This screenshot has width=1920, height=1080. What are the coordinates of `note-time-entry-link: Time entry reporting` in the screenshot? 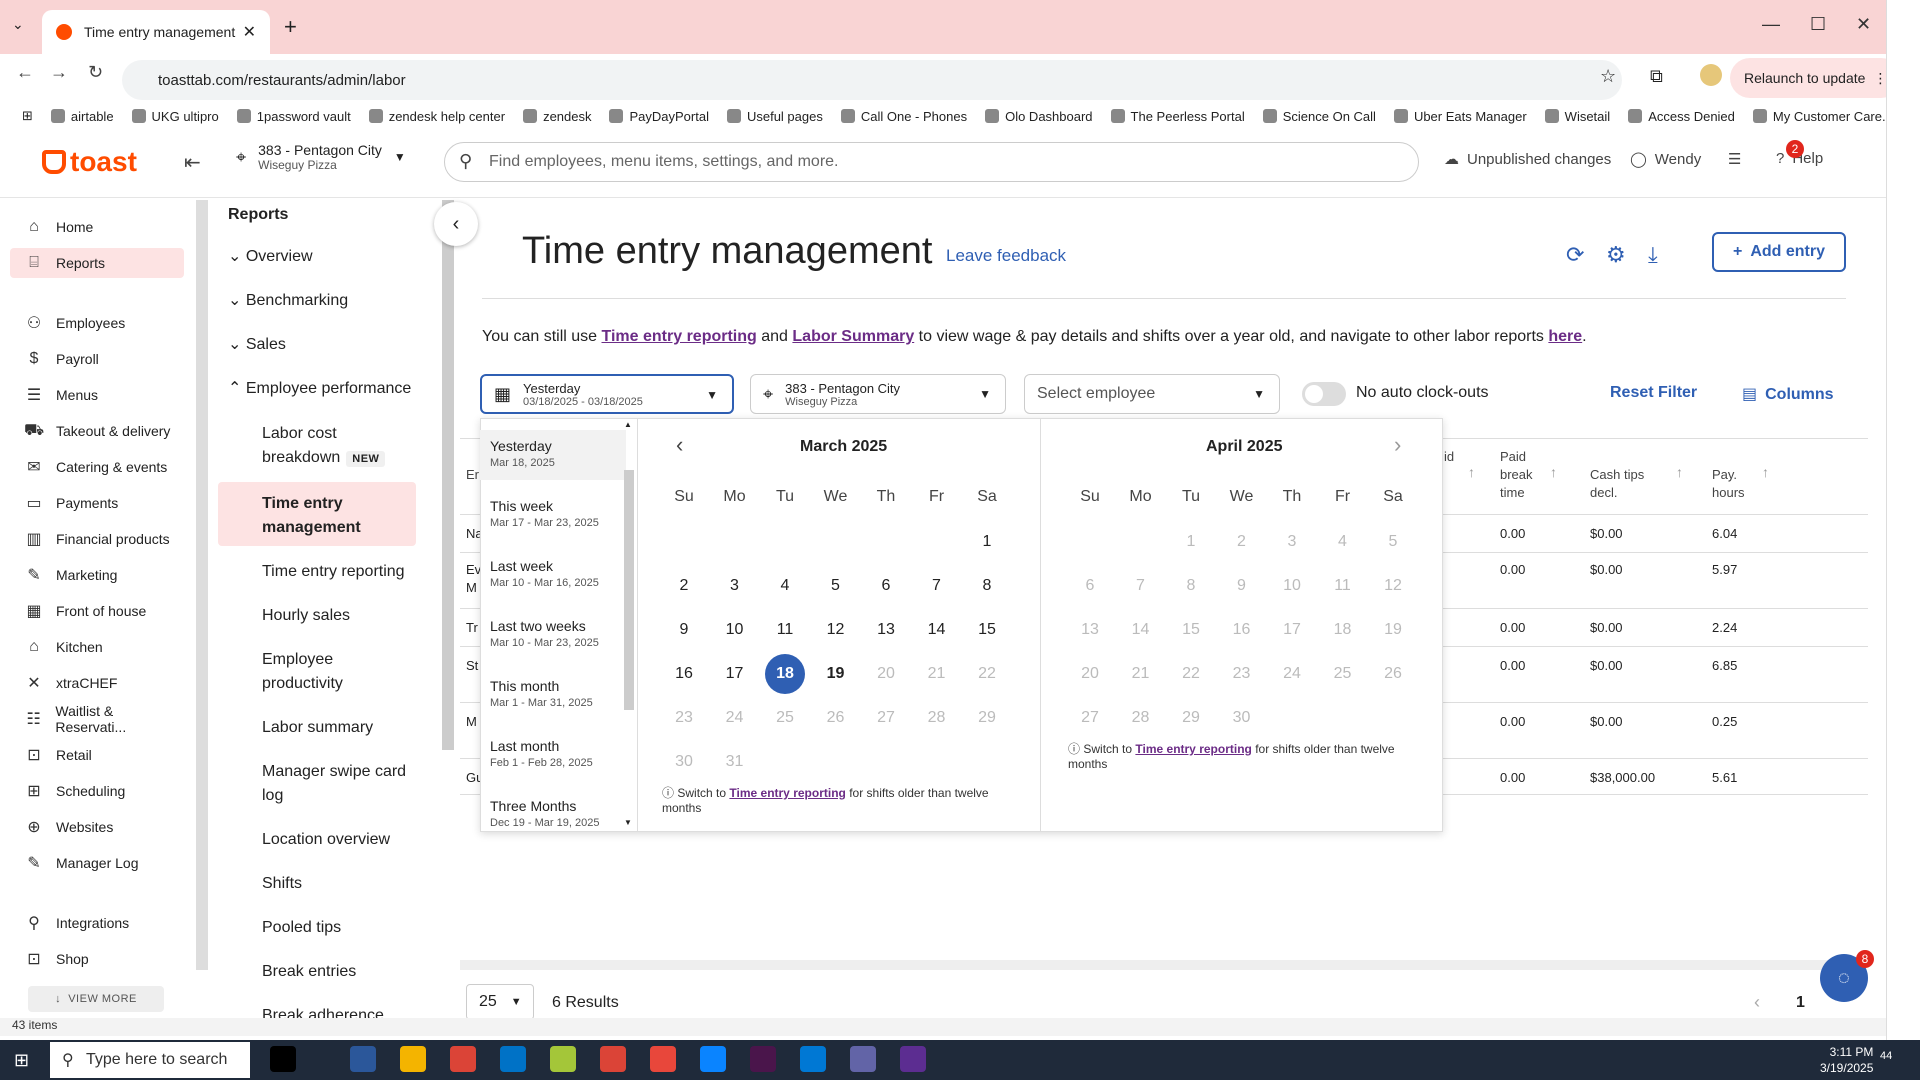 It's located at (787, 793).